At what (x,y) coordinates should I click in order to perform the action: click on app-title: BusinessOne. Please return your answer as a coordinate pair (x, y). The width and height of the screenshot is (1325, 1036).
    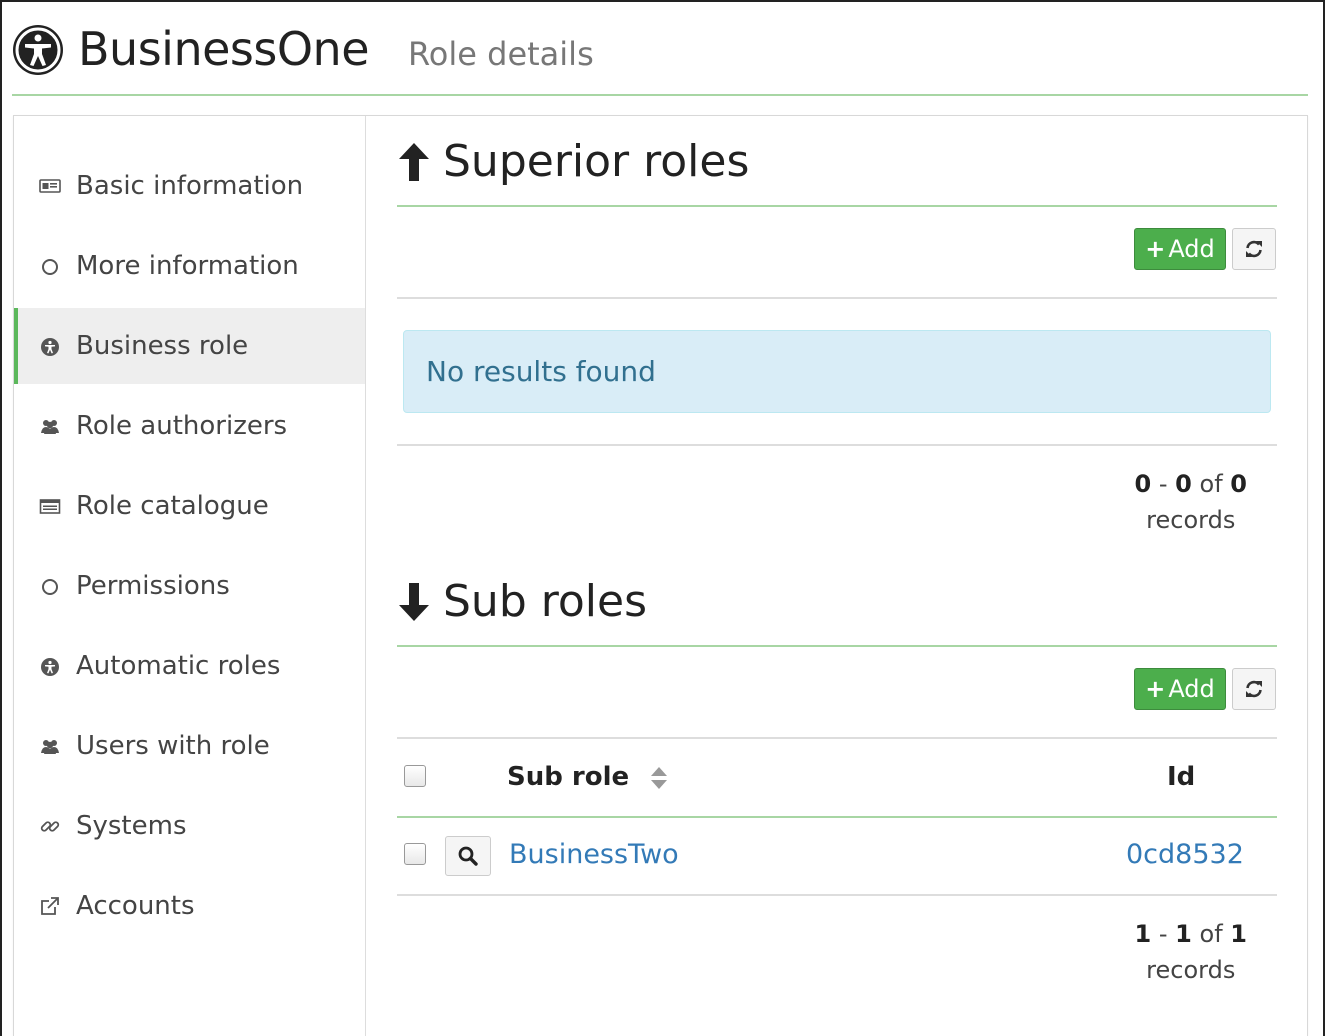
    Looking at the image, I should click on (224, 49).